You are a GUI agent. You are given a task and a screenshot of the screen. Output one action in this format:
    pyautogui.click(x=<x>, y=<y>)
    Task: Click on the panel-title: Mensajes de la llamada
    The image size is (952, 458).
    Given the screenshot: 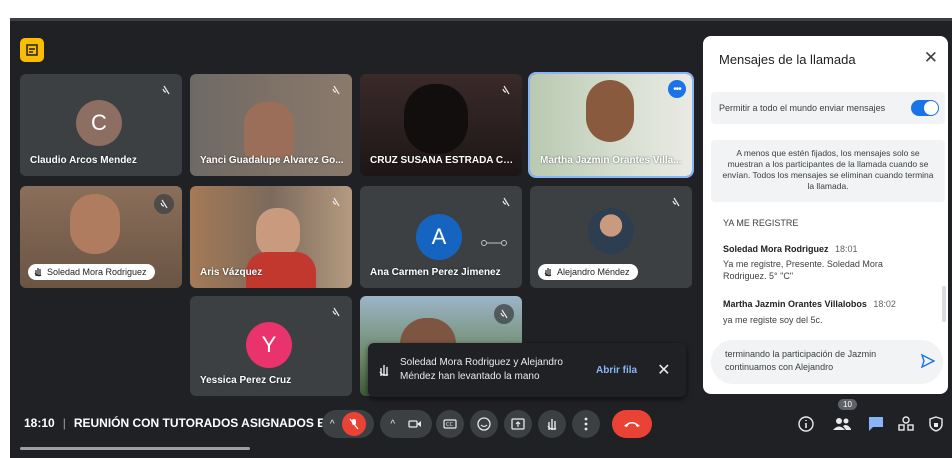 What is the action you would take?
    pyautogui.click(x=787, y=59)
    